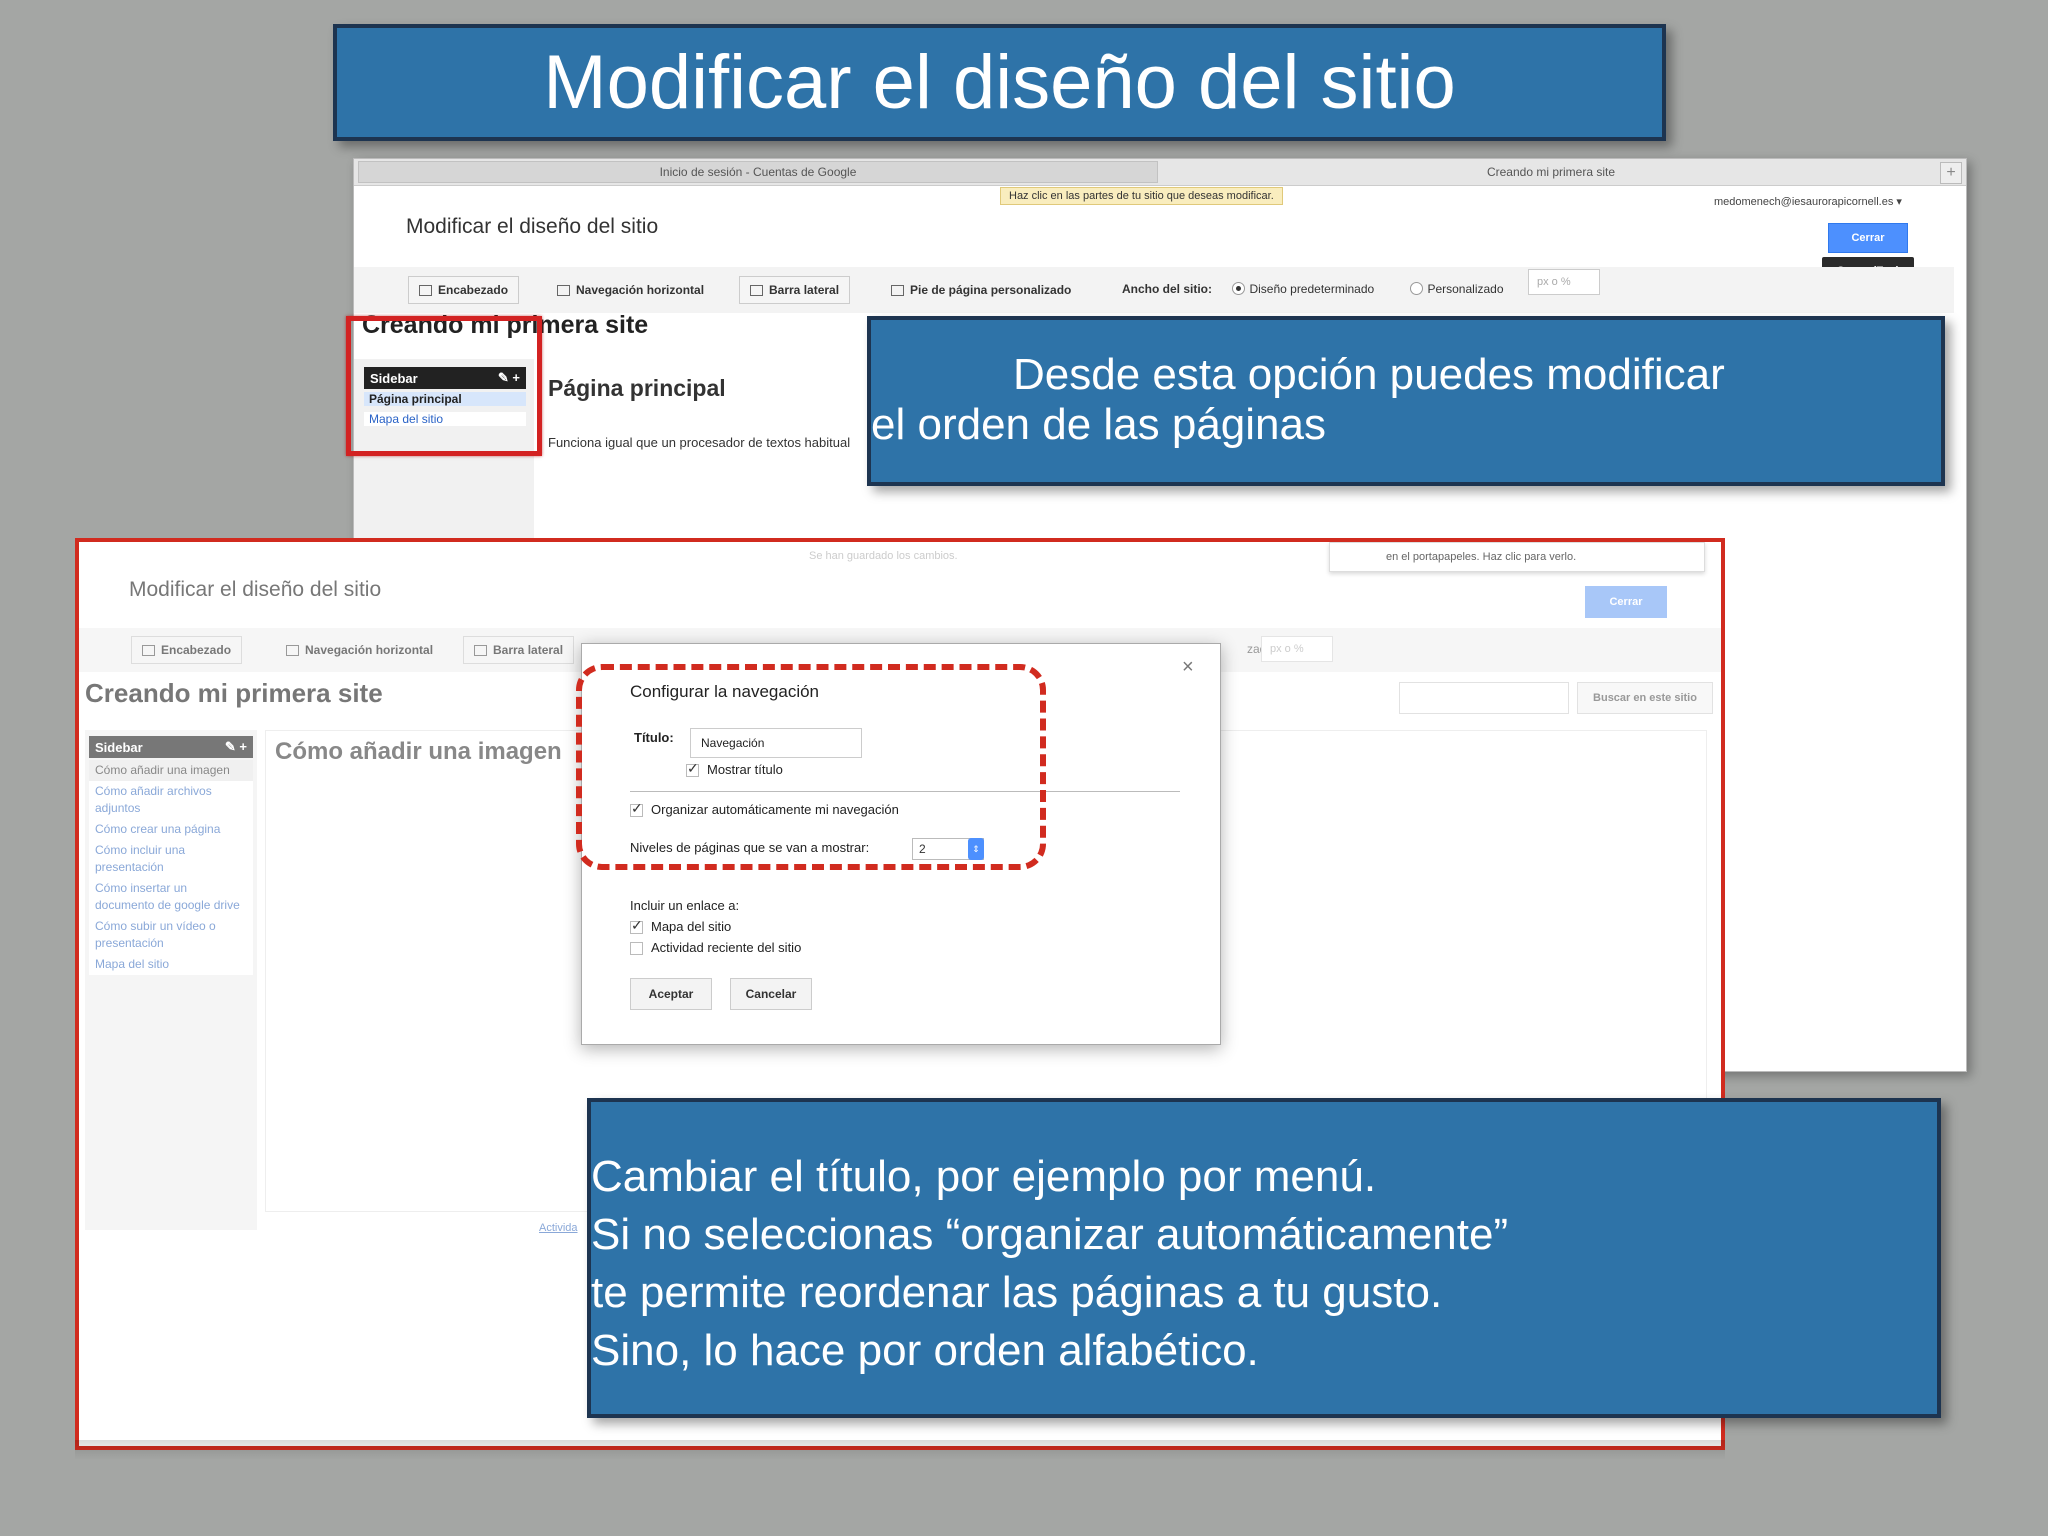  I want to click on new-tab-icon: +, so click(1951, 173).